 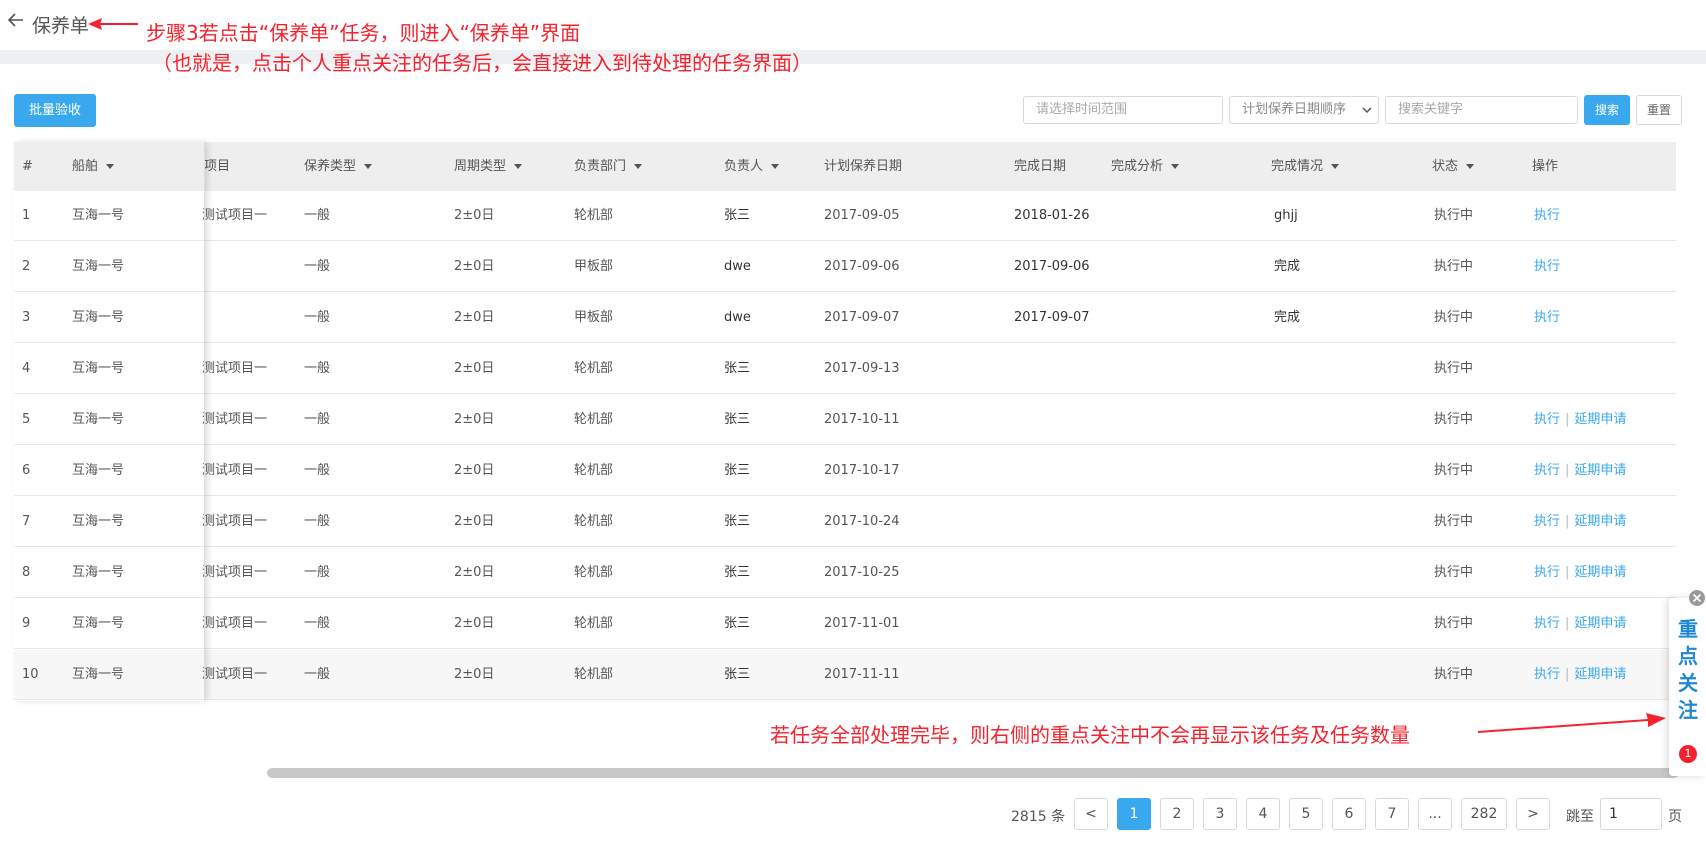 I want to click on cell-plan-date: 2017-09-05, so click(x=862, y=215).